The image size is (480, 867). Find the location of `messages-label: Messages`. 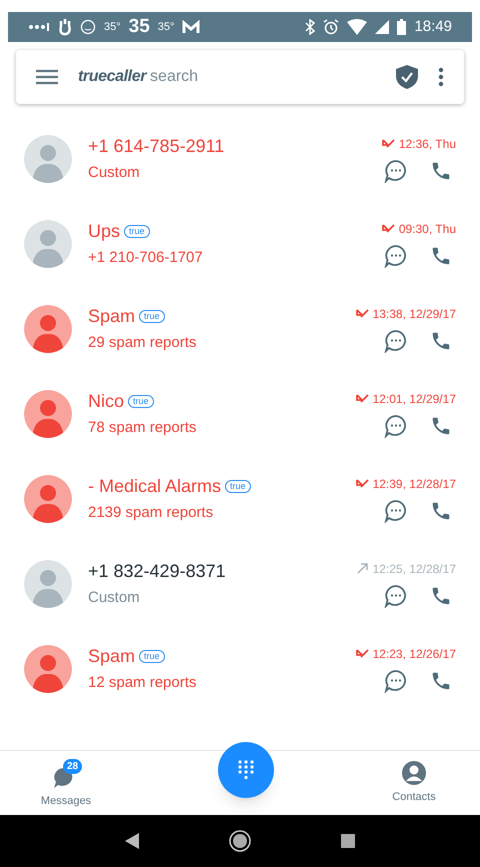

messages-label: Messages is located at coordinates (66, 801).